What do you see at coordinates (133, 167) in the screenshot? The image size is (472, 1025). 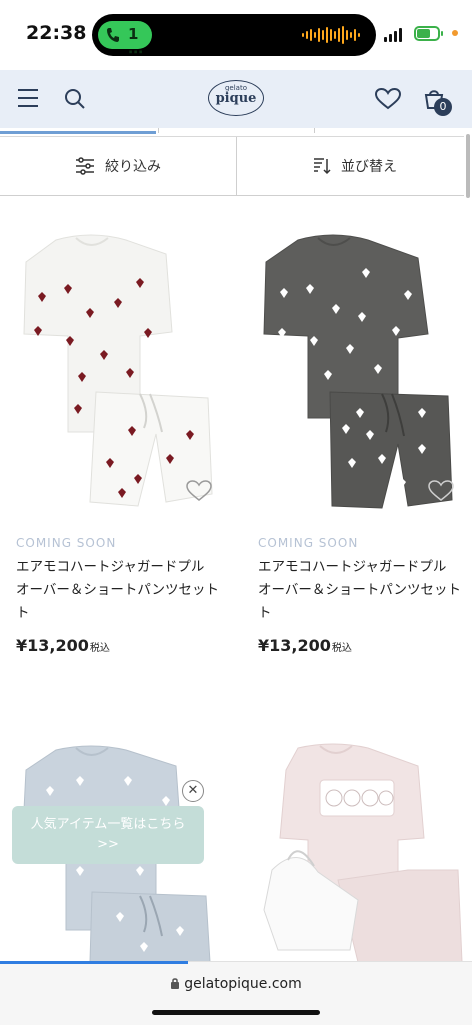 I see `filter-label: 絞り込み` at bounding box center [133, 167].